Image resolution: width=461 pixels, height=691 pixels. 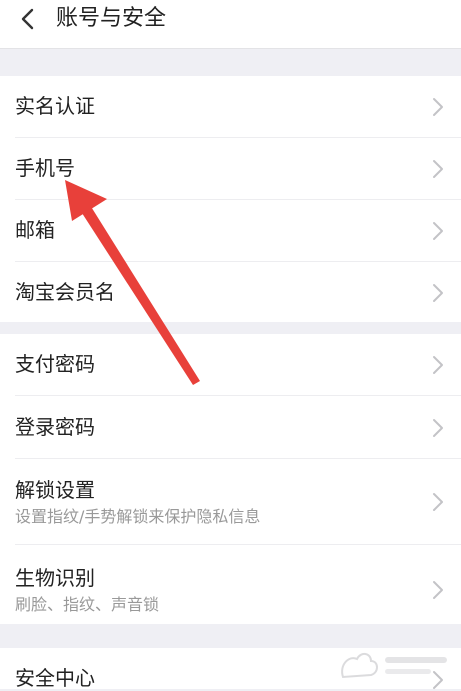 I want to click on row-label: 手机号, so click(x=45, y=168).